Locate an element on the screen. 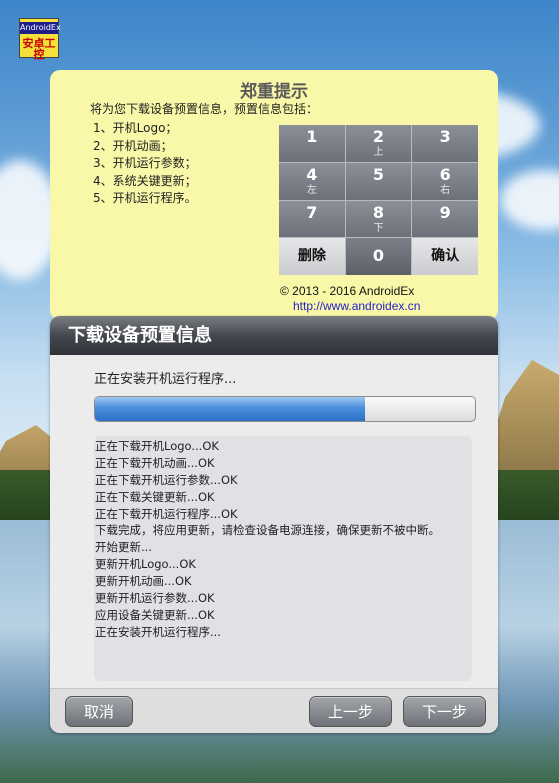  key-5: 5 is located at coordinates (378, 181).